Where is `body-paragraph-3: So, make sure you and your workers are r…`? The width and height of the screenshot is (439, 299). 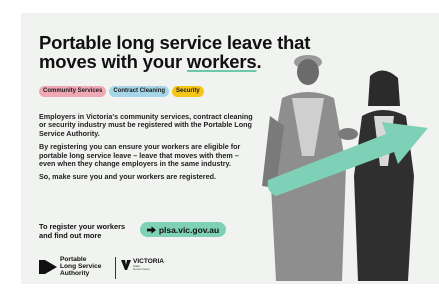
body-paragraph-3: So, make sure you and your workers are r… is located at coordinates (127, 177).